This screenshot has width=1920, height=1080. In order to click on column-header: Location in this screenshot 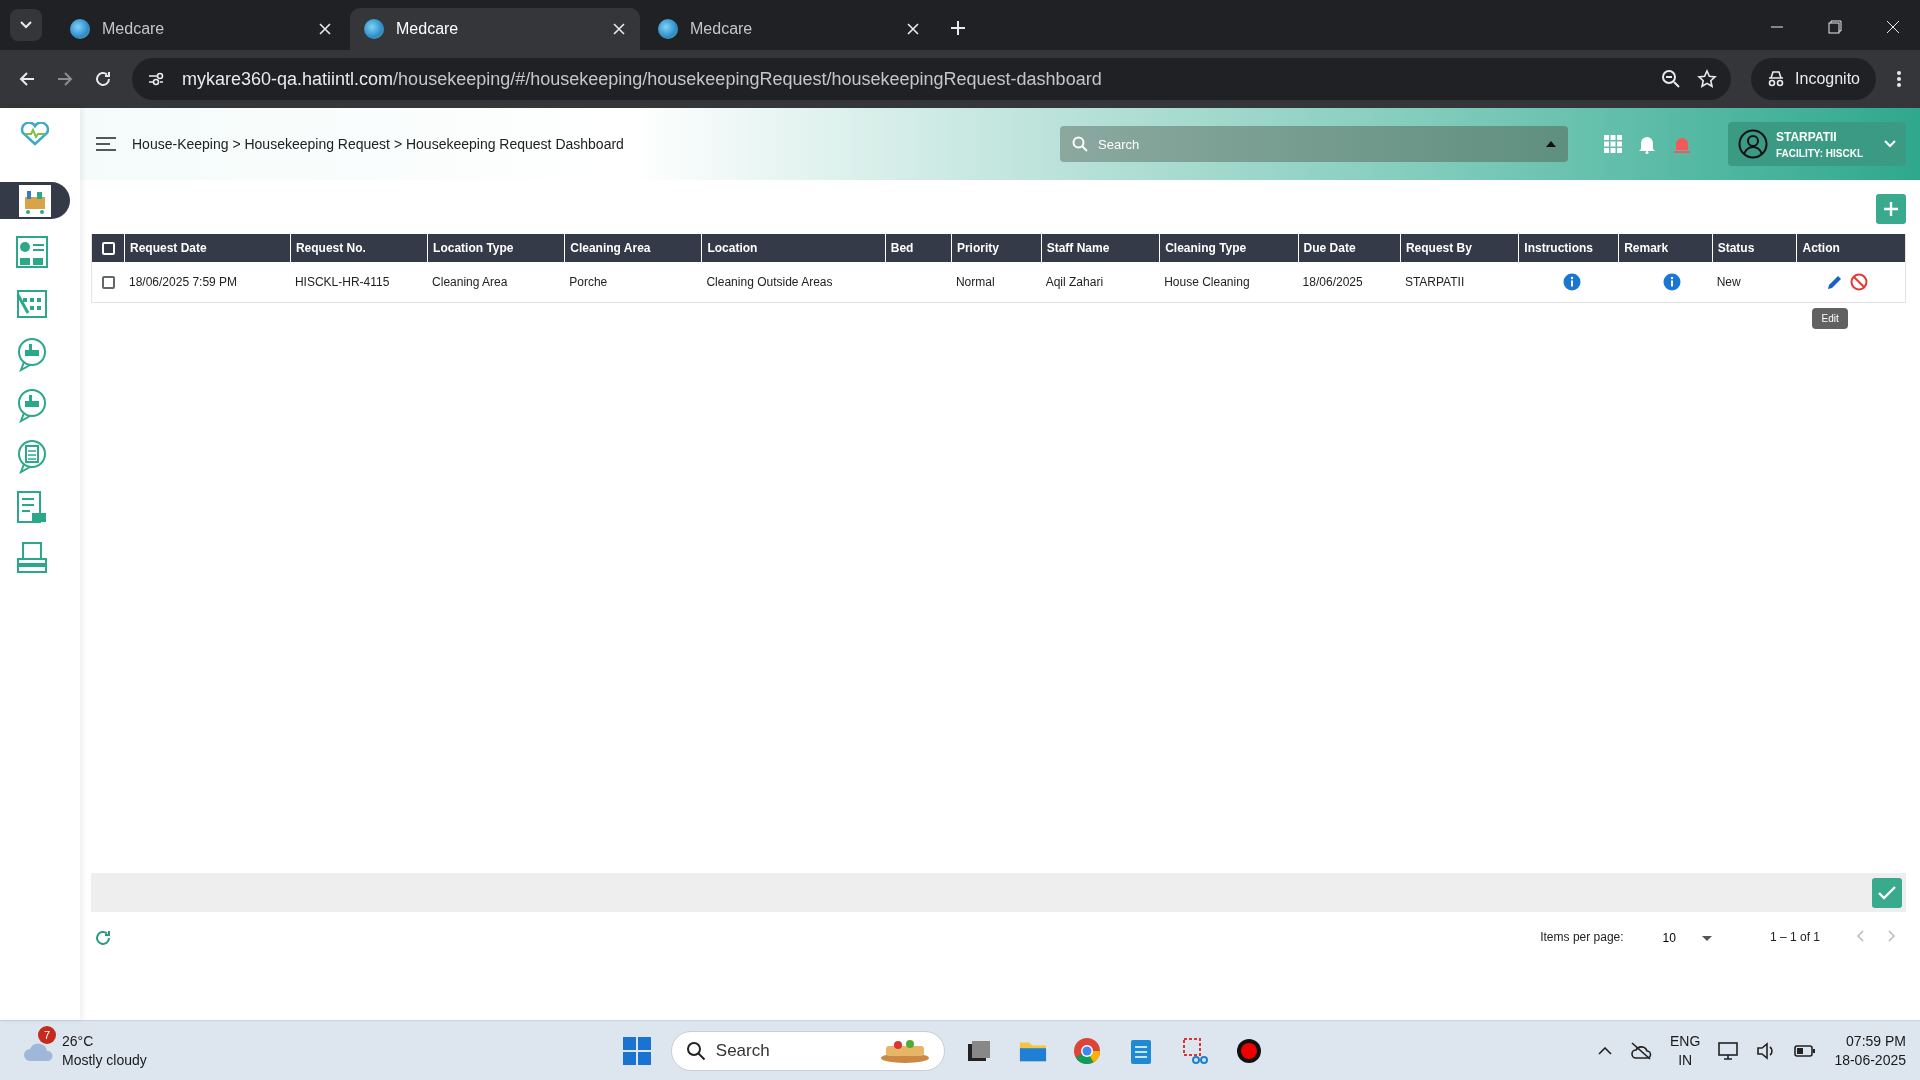, I will do `click(793, 248)`.